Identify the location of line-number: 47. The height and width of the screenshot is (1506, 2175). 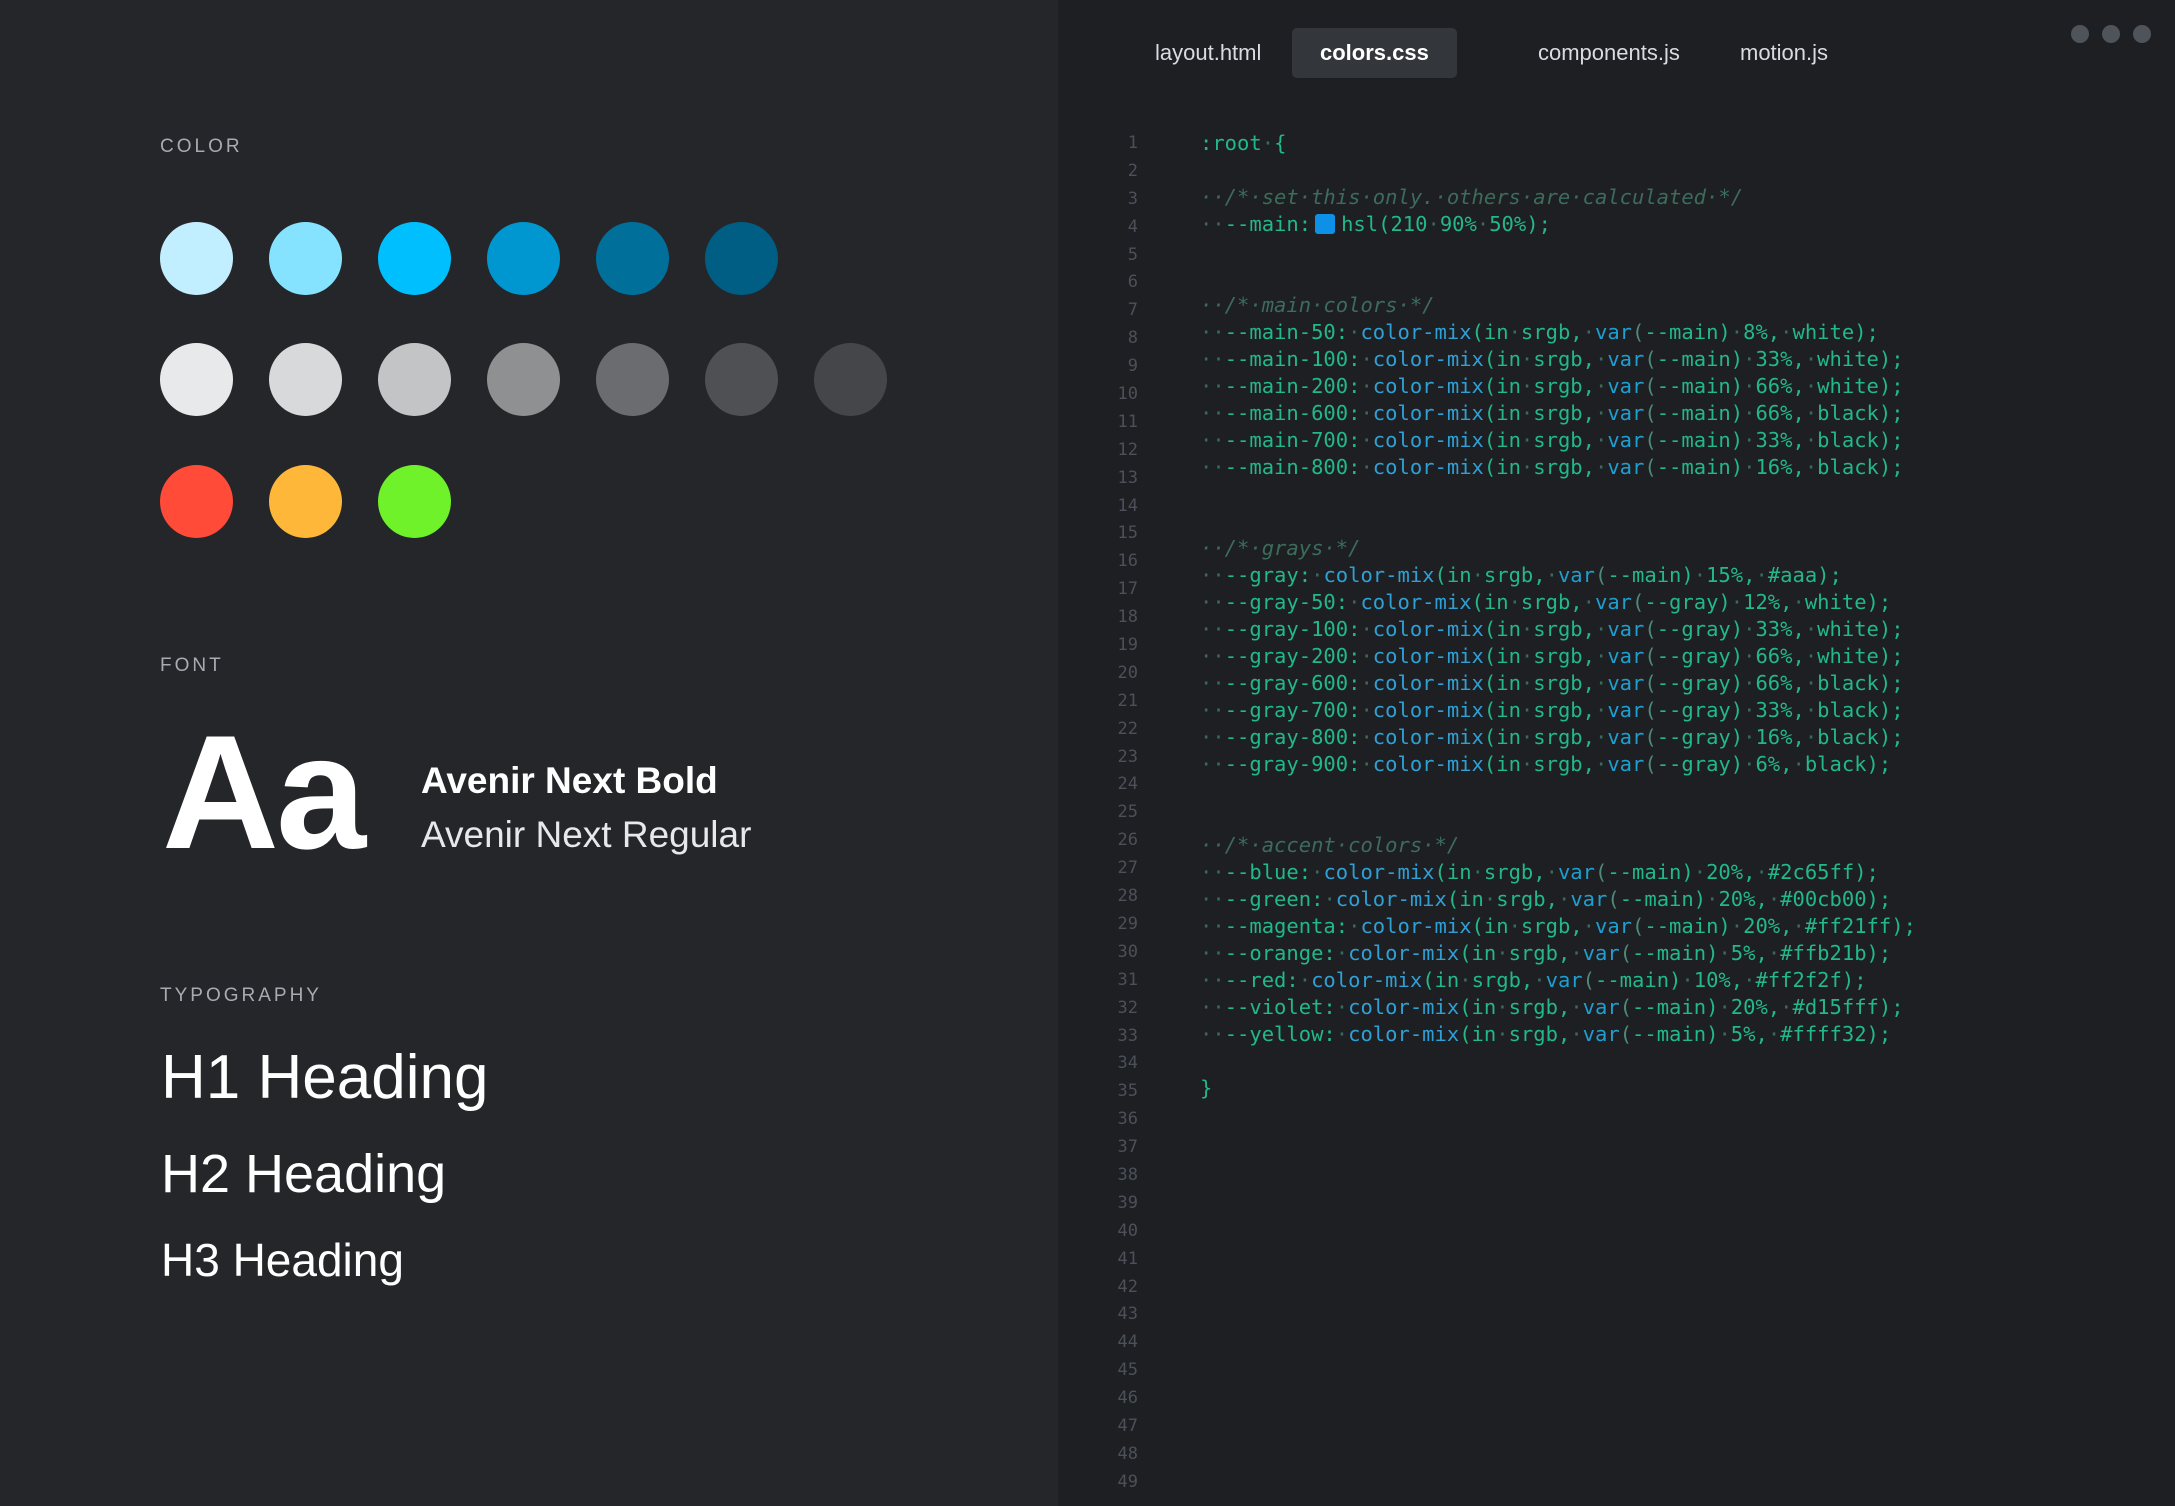
(1127, 1425).